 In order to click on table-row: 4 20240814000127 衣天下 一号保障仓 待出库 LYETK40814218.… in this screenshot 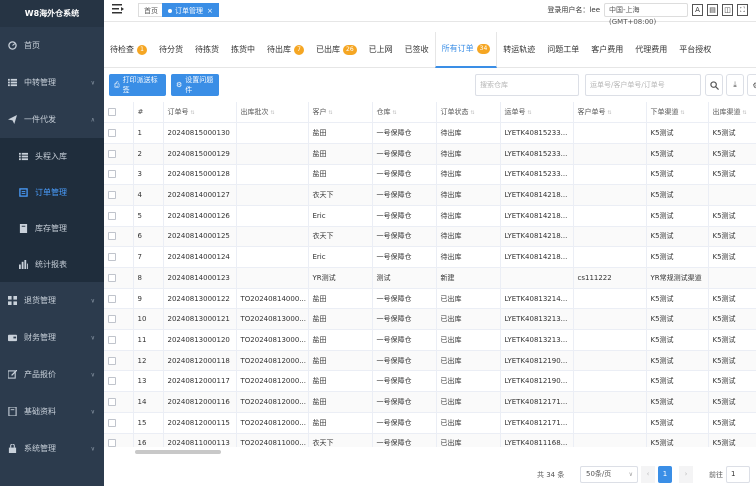, I will do `click(430, 195)`.